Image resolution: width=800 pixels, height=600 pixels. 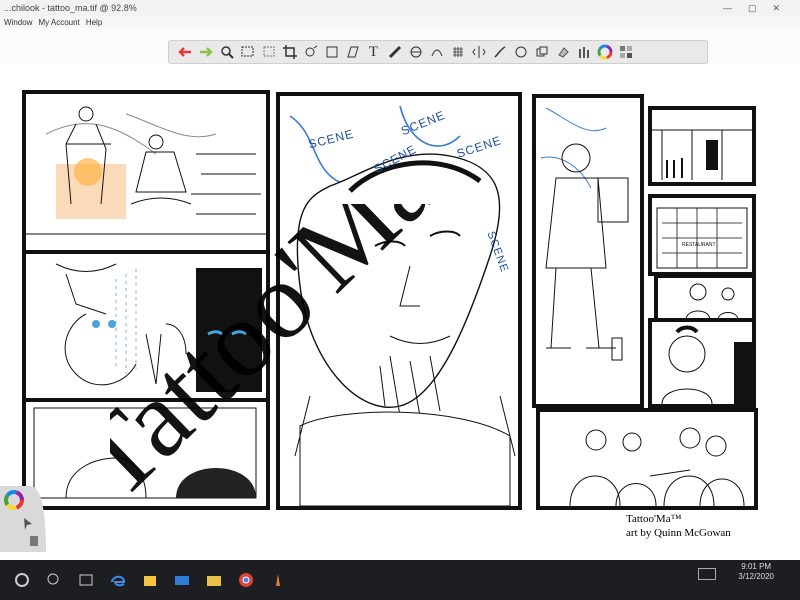 What do you see at coordinates (712, 301) in the screenshot?
I see `onlookers-artwork` at bounding box center [712, 301].